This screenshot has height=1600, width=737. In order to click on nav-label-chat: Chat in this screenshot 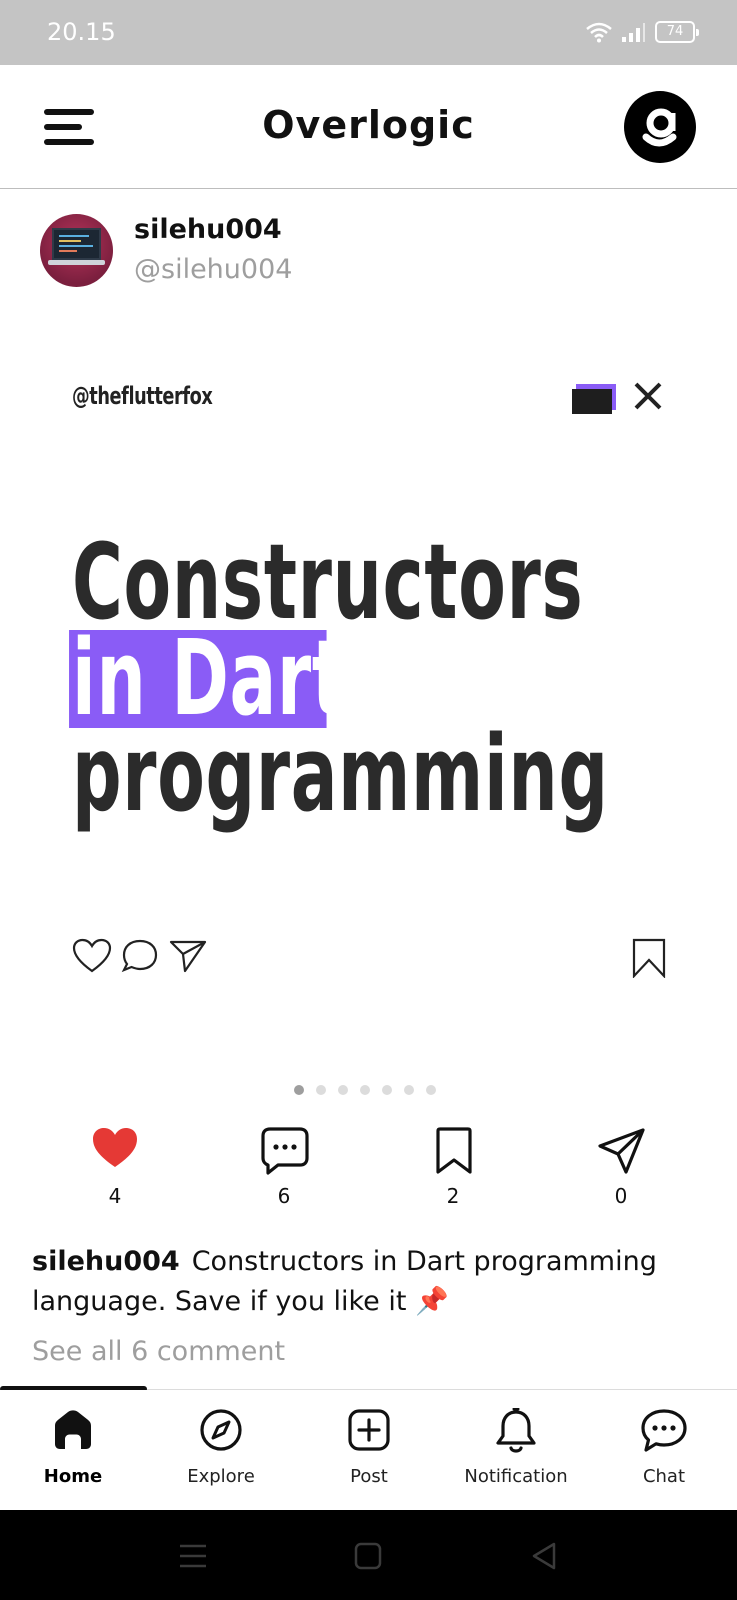, I will do `click(664, 1476)`.